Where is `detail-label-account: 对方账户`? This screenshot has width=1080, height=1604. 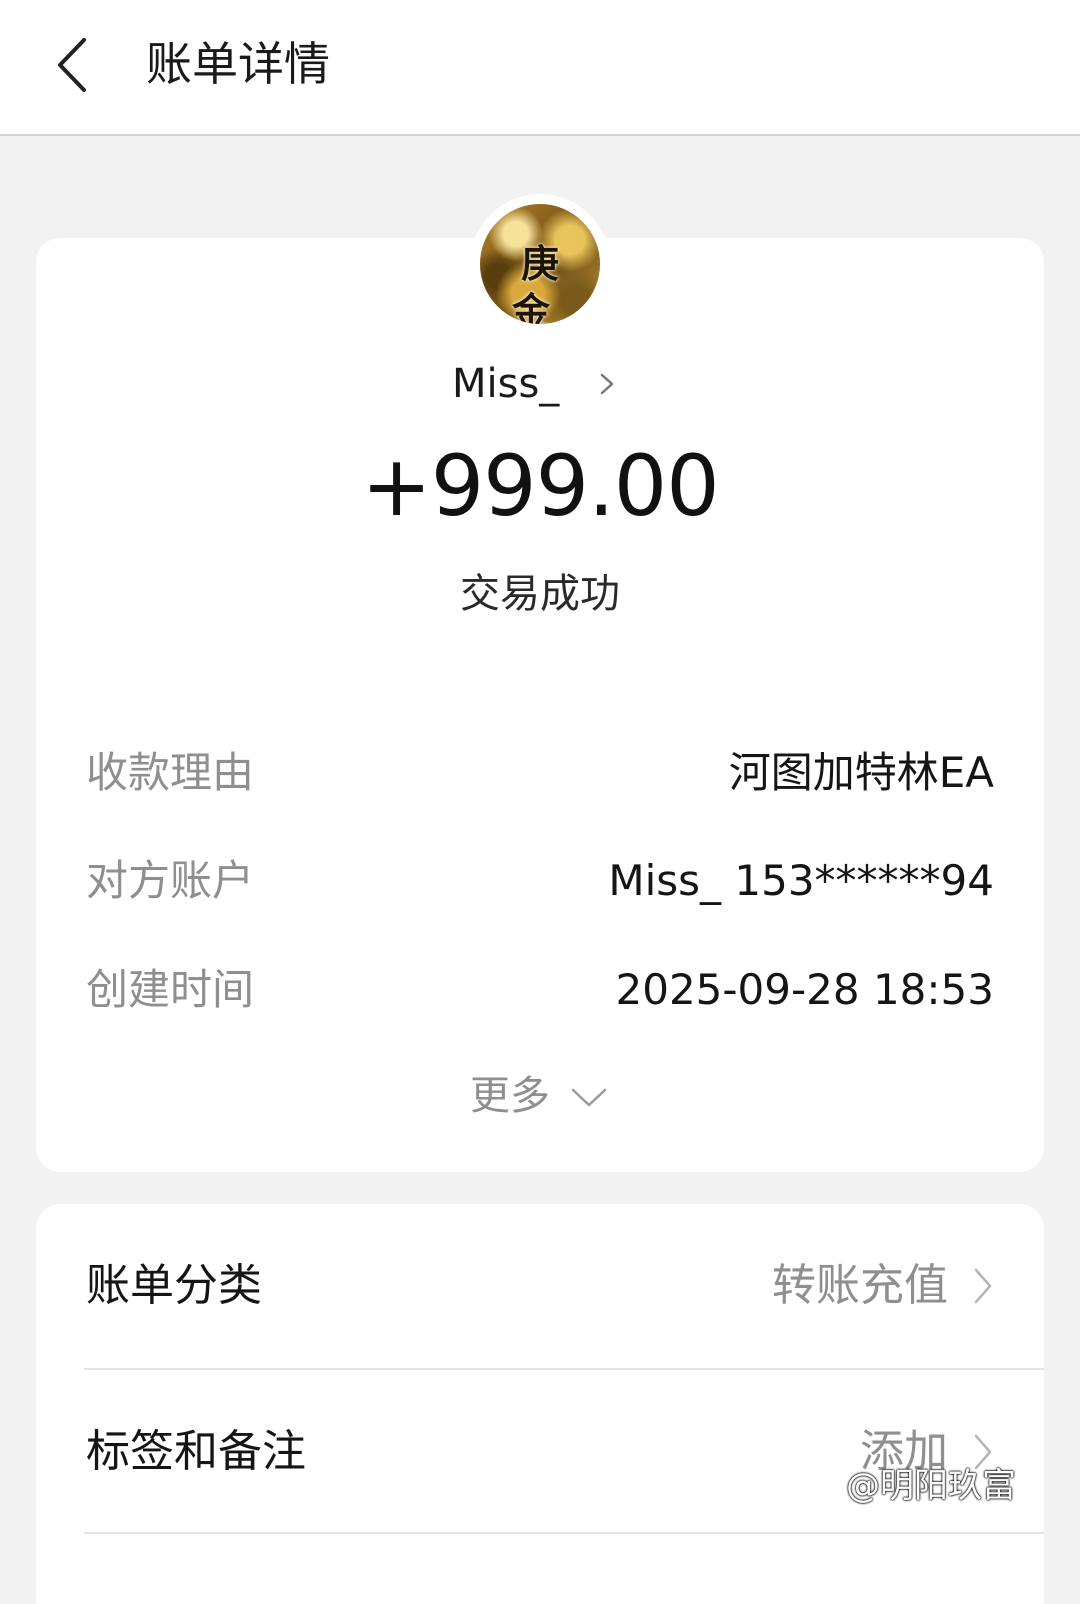
detail-label-account: 对方账户 is located at coordinates (170, 880).